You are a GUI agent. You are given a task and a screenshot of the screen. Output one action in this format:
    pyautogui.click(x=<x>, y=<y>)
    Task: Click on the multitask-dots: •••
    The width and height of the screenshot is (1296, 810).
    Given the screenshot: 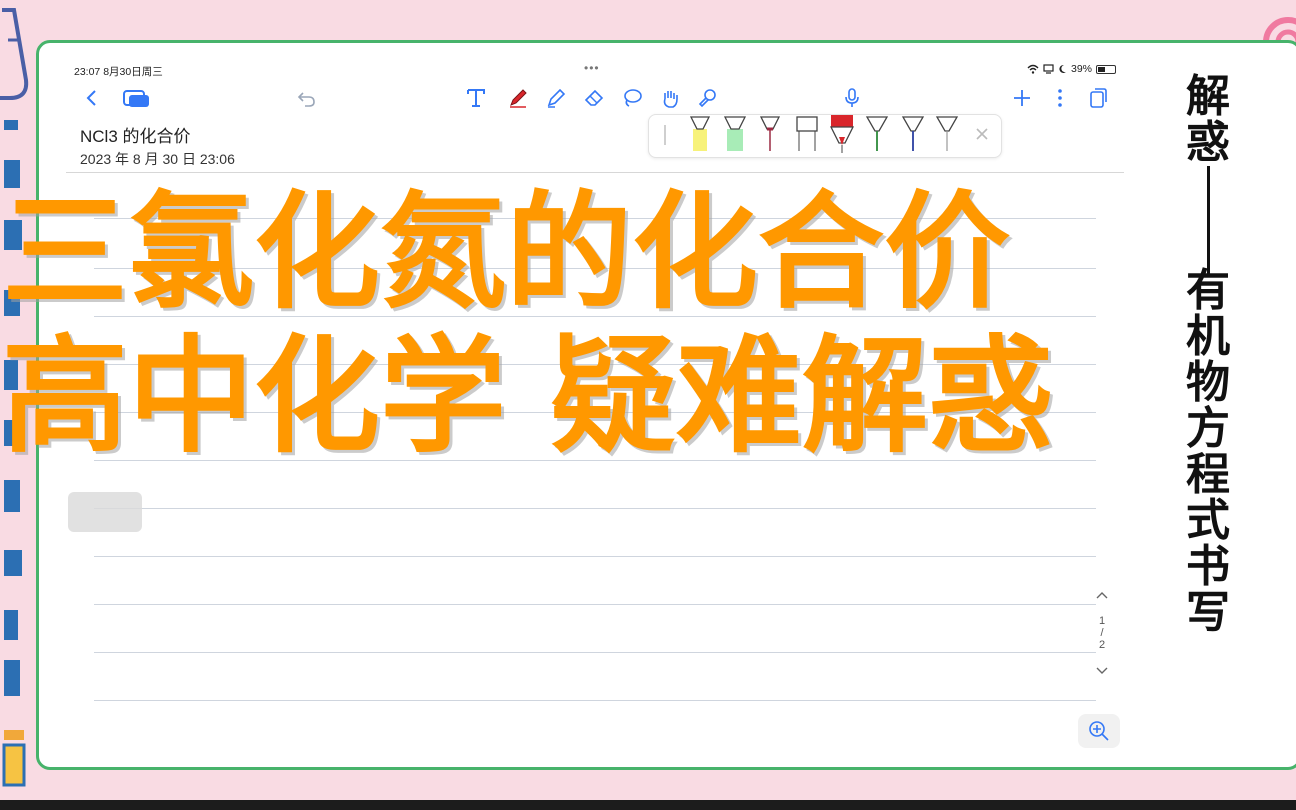 What is the action you would take?
    pyautogui.click(x=592, y=68)
    